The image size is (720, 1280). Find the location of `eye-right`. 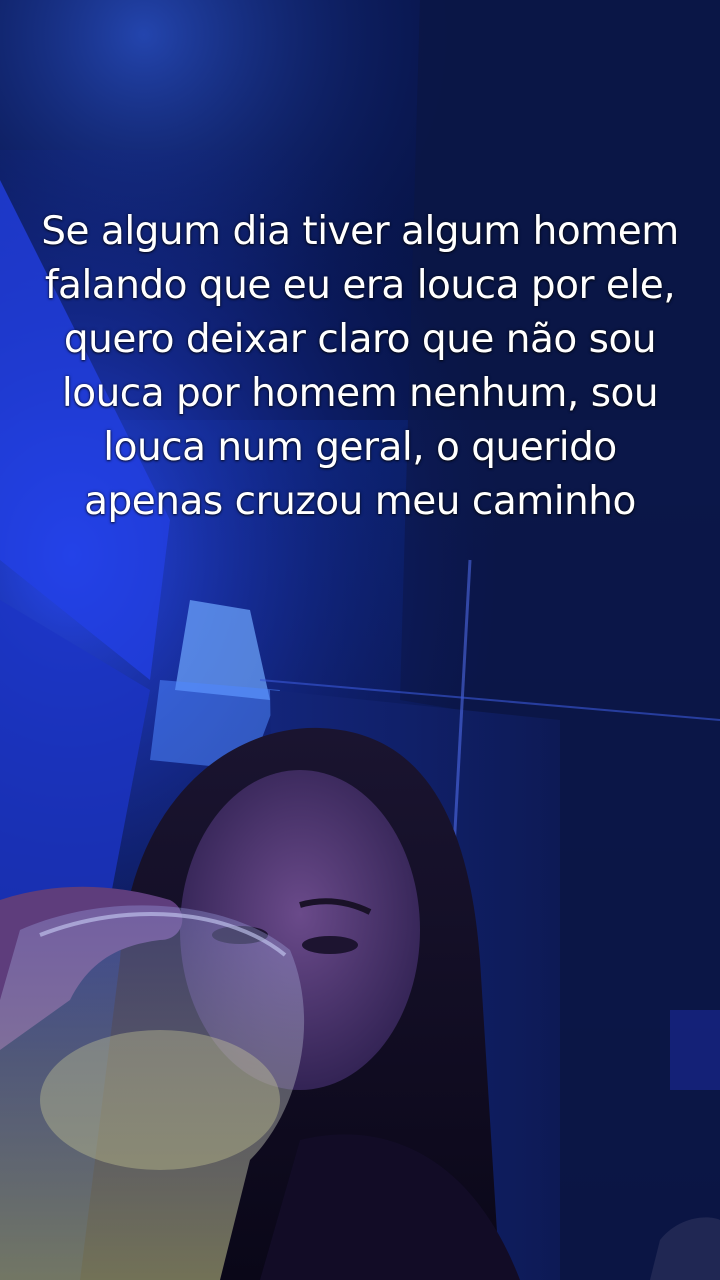

eye-right is located at coordinates (330, 945).